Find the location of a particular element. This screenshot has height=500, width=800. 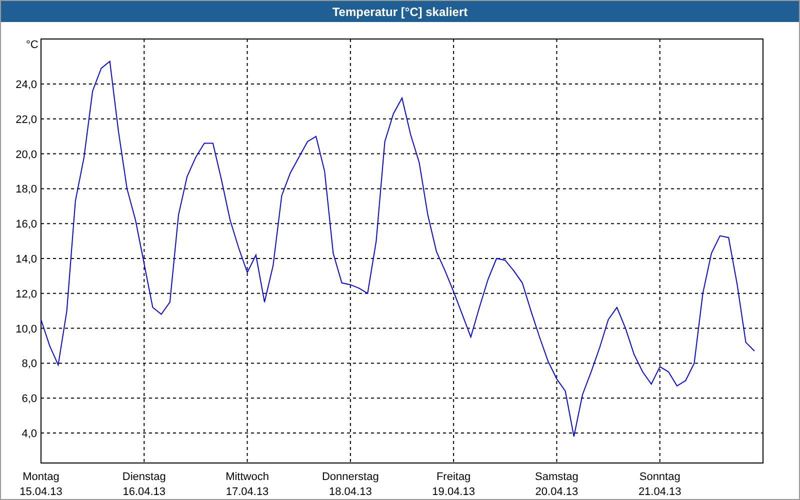

y-tick-label: 8,0 is located at coordinates (29, 364).